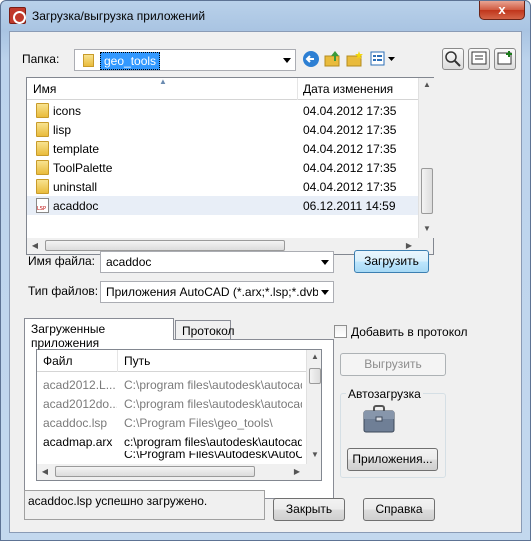 The image size is (531, 541). I want to click on path-column-header: Путь, so click(137, 361).